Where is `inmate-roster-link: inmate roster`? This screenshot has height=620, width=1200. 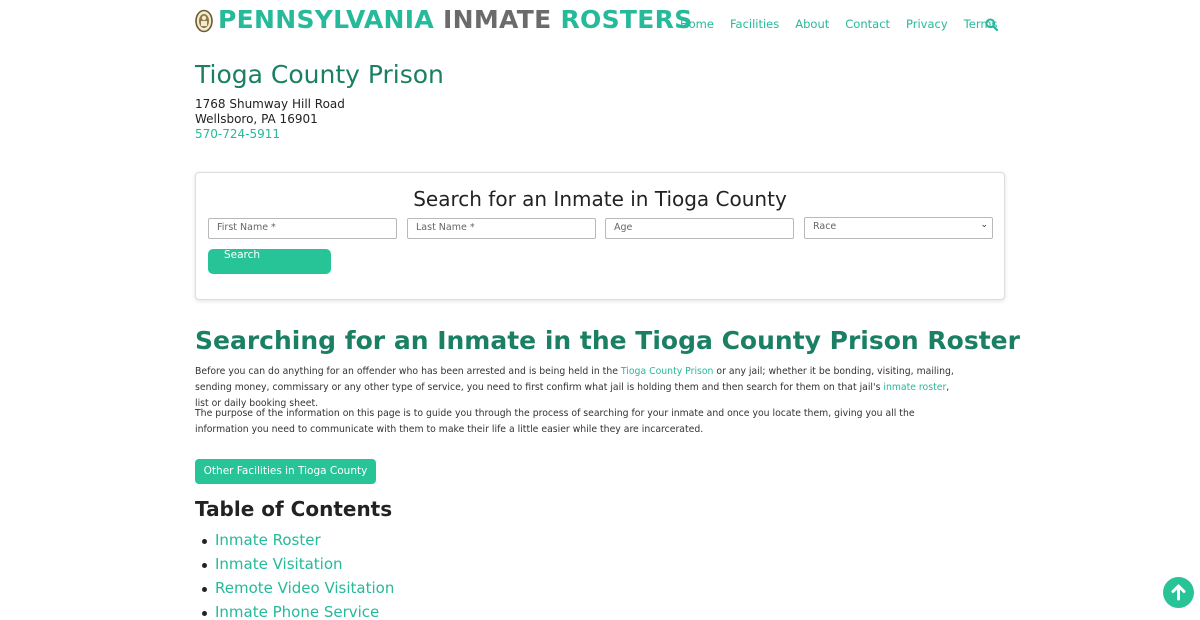
inmate-roster-link: inmate roster is located at coordinates (914, 387).